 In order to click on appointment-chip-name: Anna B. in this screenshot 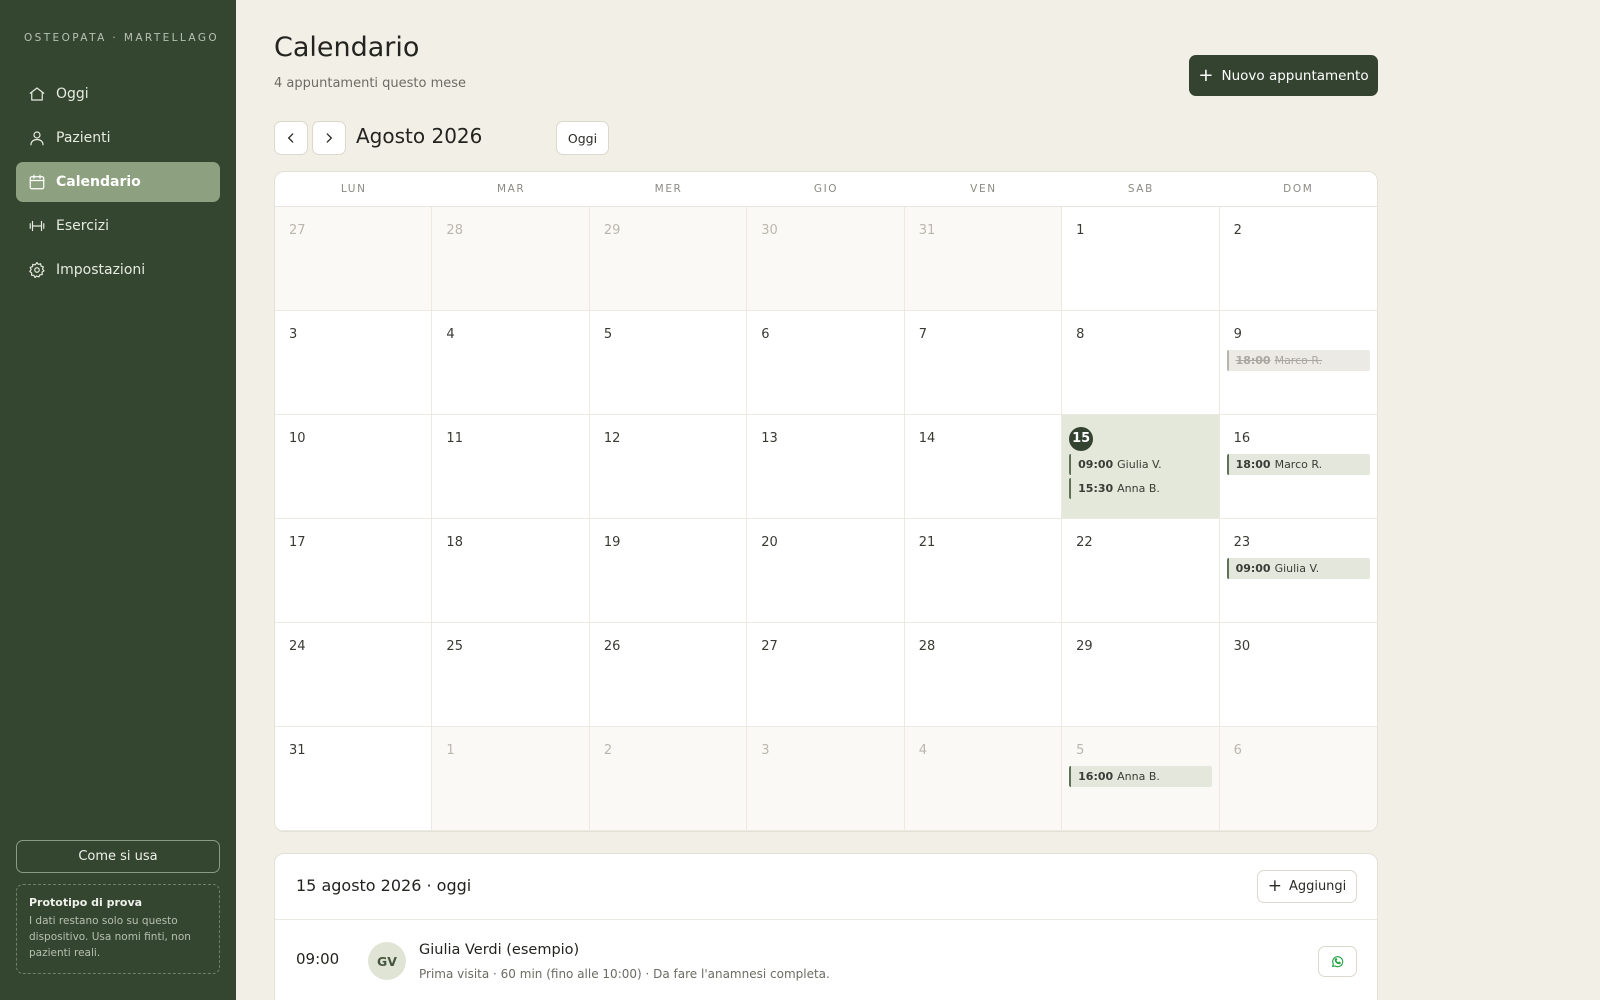, I will do `click(1138, 776)`.